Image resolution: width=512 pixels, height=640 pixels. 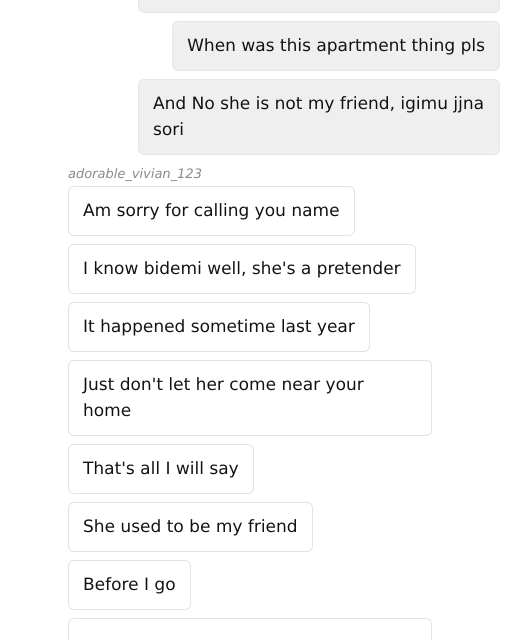 What do you see at coordinates (211, 211) in the screenshot?
I see `received-message: Am sorry for calling you name` at bounding box center [211, 211].